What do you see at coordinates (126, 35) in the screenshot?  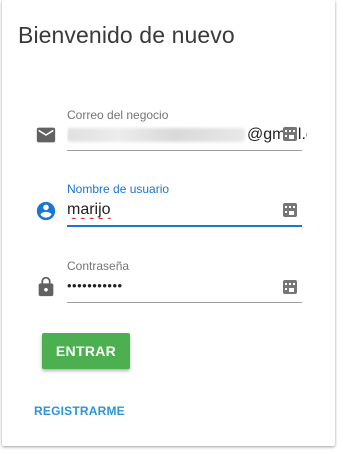 I see `page-title: Bienvenido de nuevo` at bounding box center [126, 35].